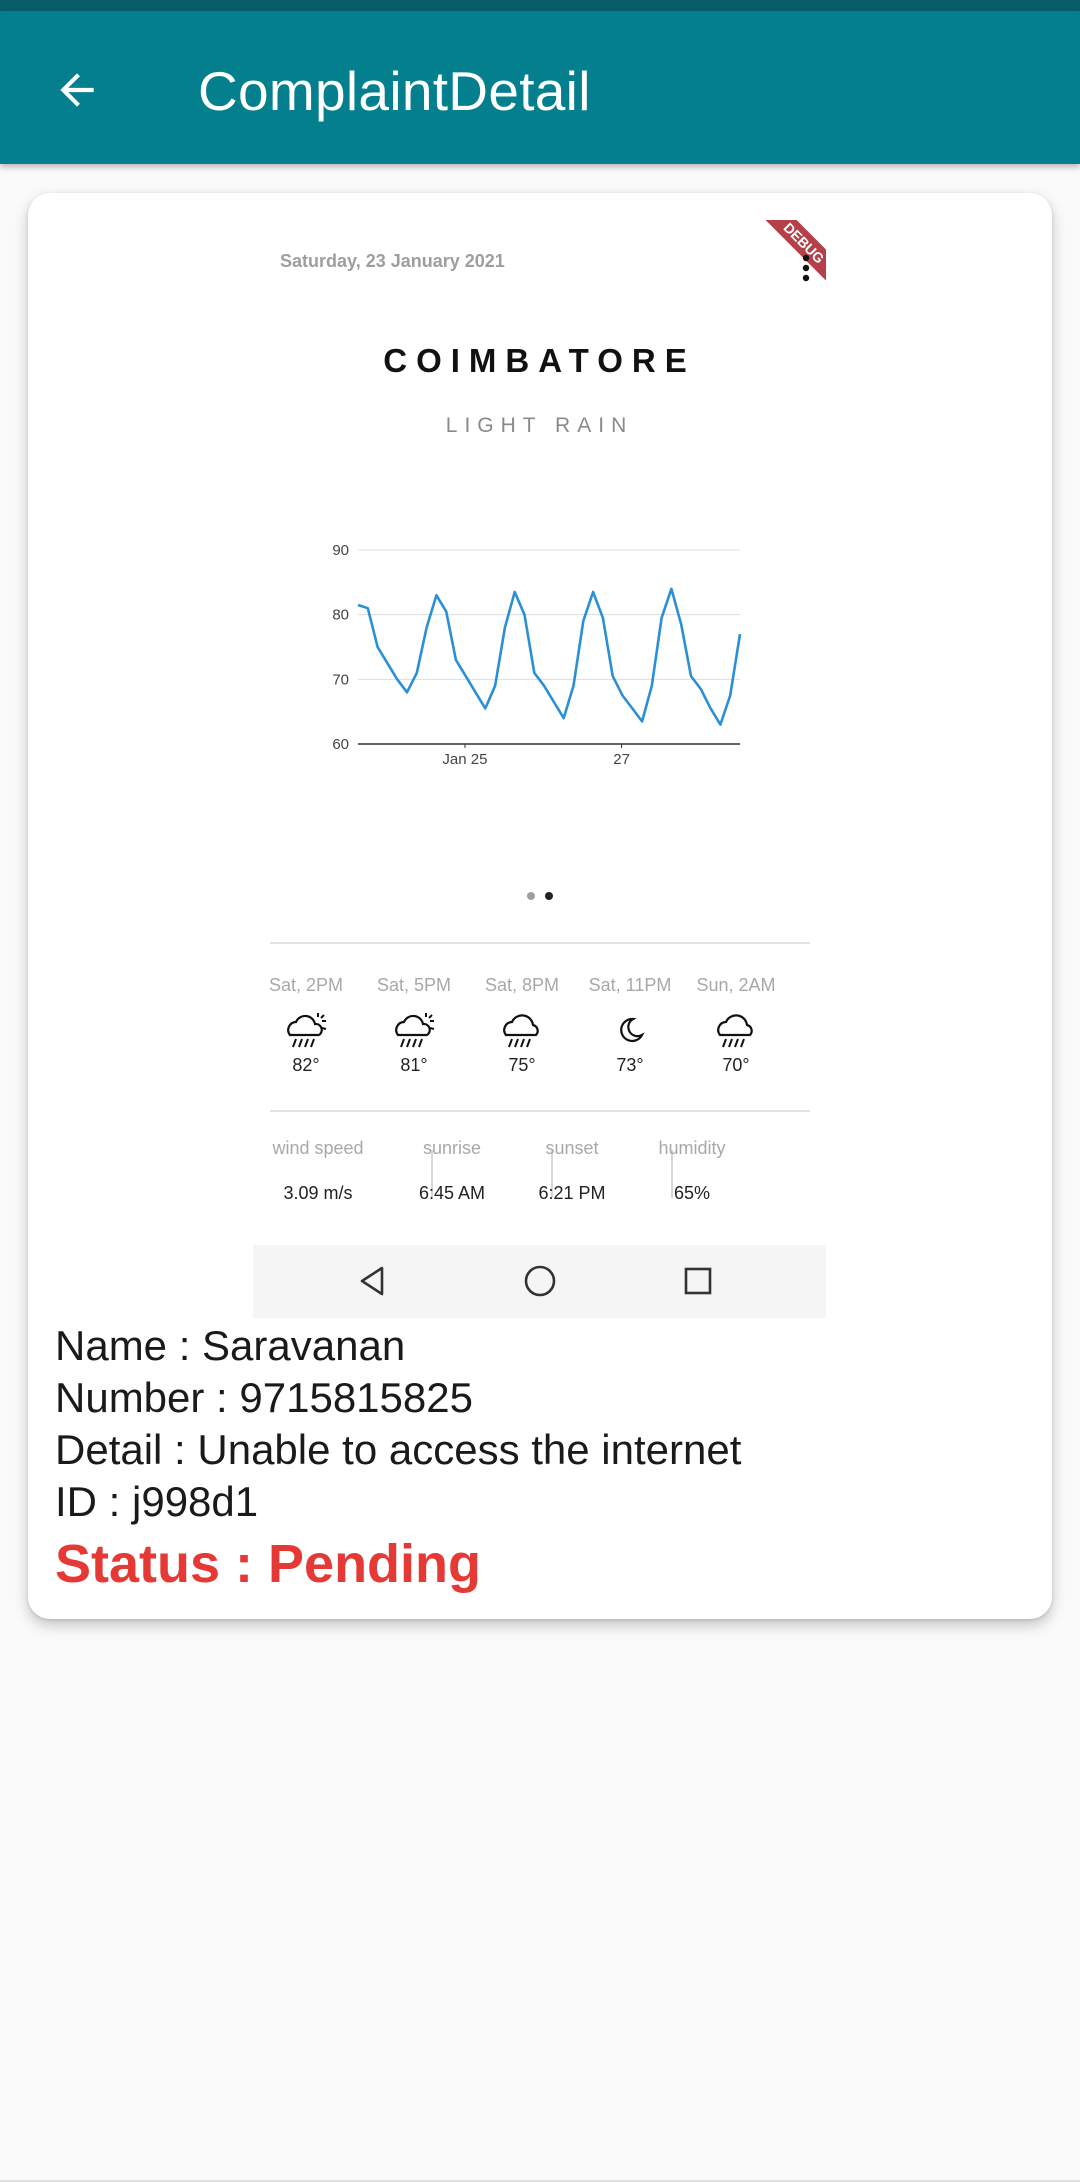 Image resolution: width=1080 pixels, height=2182 pixels. I want to click on page-dot, so click(530, 896).